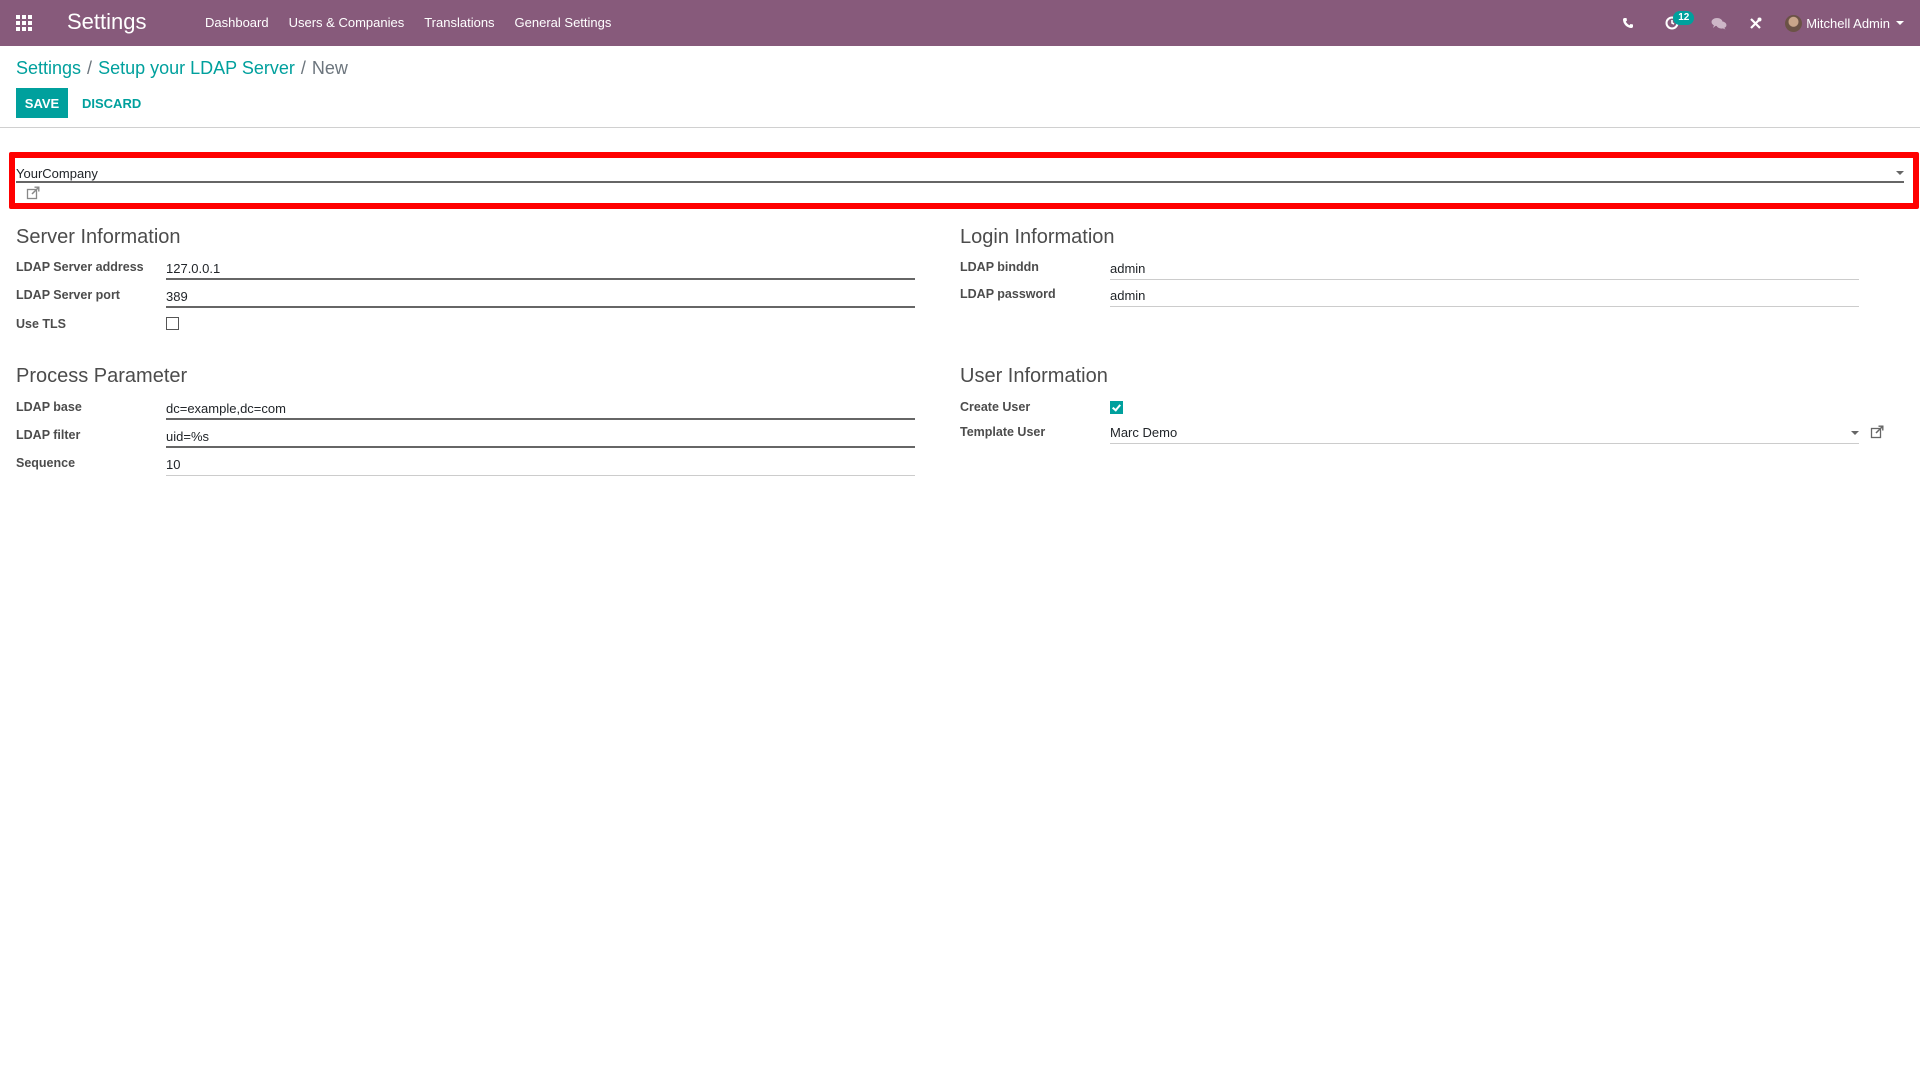 Image resolution: width=1920 pixels, height=1080 pixels. Describe the element at coordinates (540, 269) in the screenshot. I see `ldap-server-address-input: 127.0.0.1` at that location.